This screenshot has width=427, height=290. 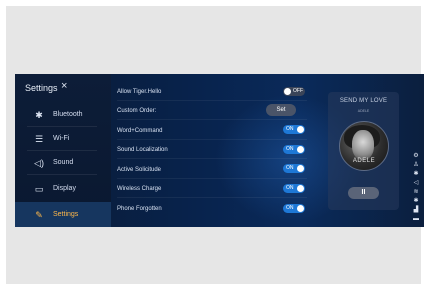 I want to click on sidebar-item-label: Display, so click(x=64, y=188).